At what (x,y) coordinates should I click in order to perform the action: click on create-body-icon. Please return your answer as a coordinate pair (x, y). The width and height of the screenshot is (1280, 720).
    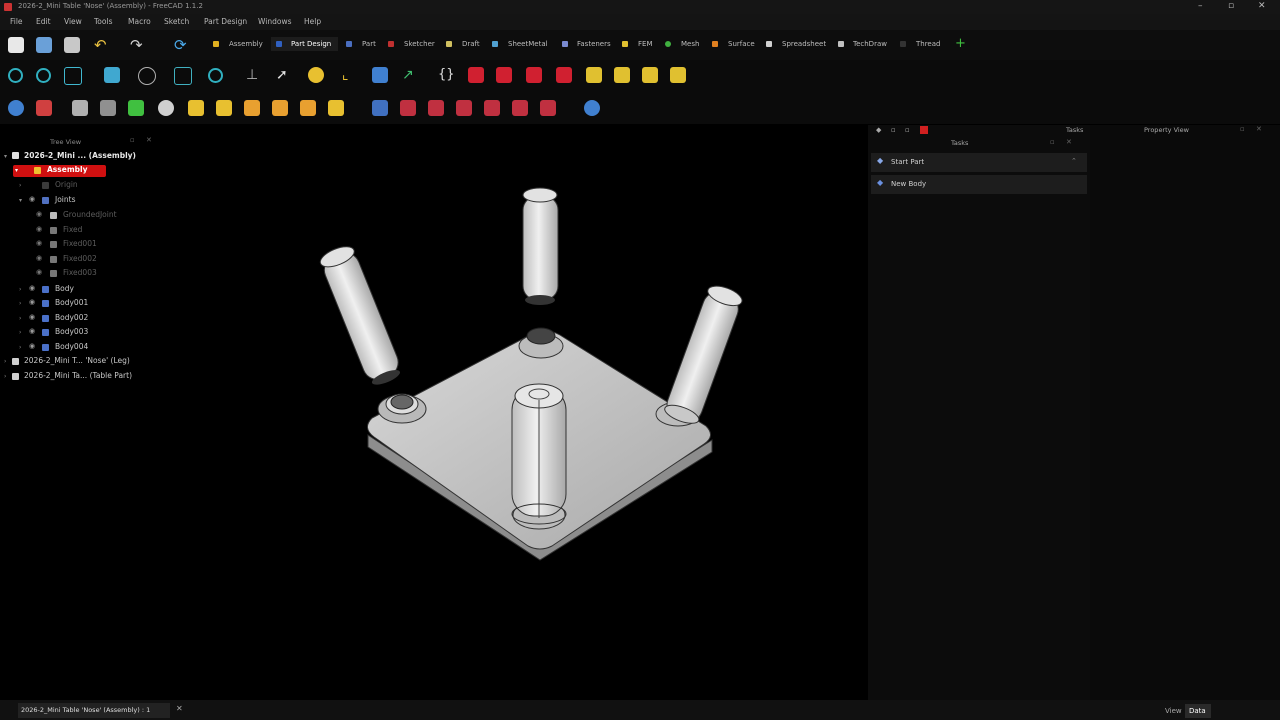
    Looking at the image, I should click on (476, 75).